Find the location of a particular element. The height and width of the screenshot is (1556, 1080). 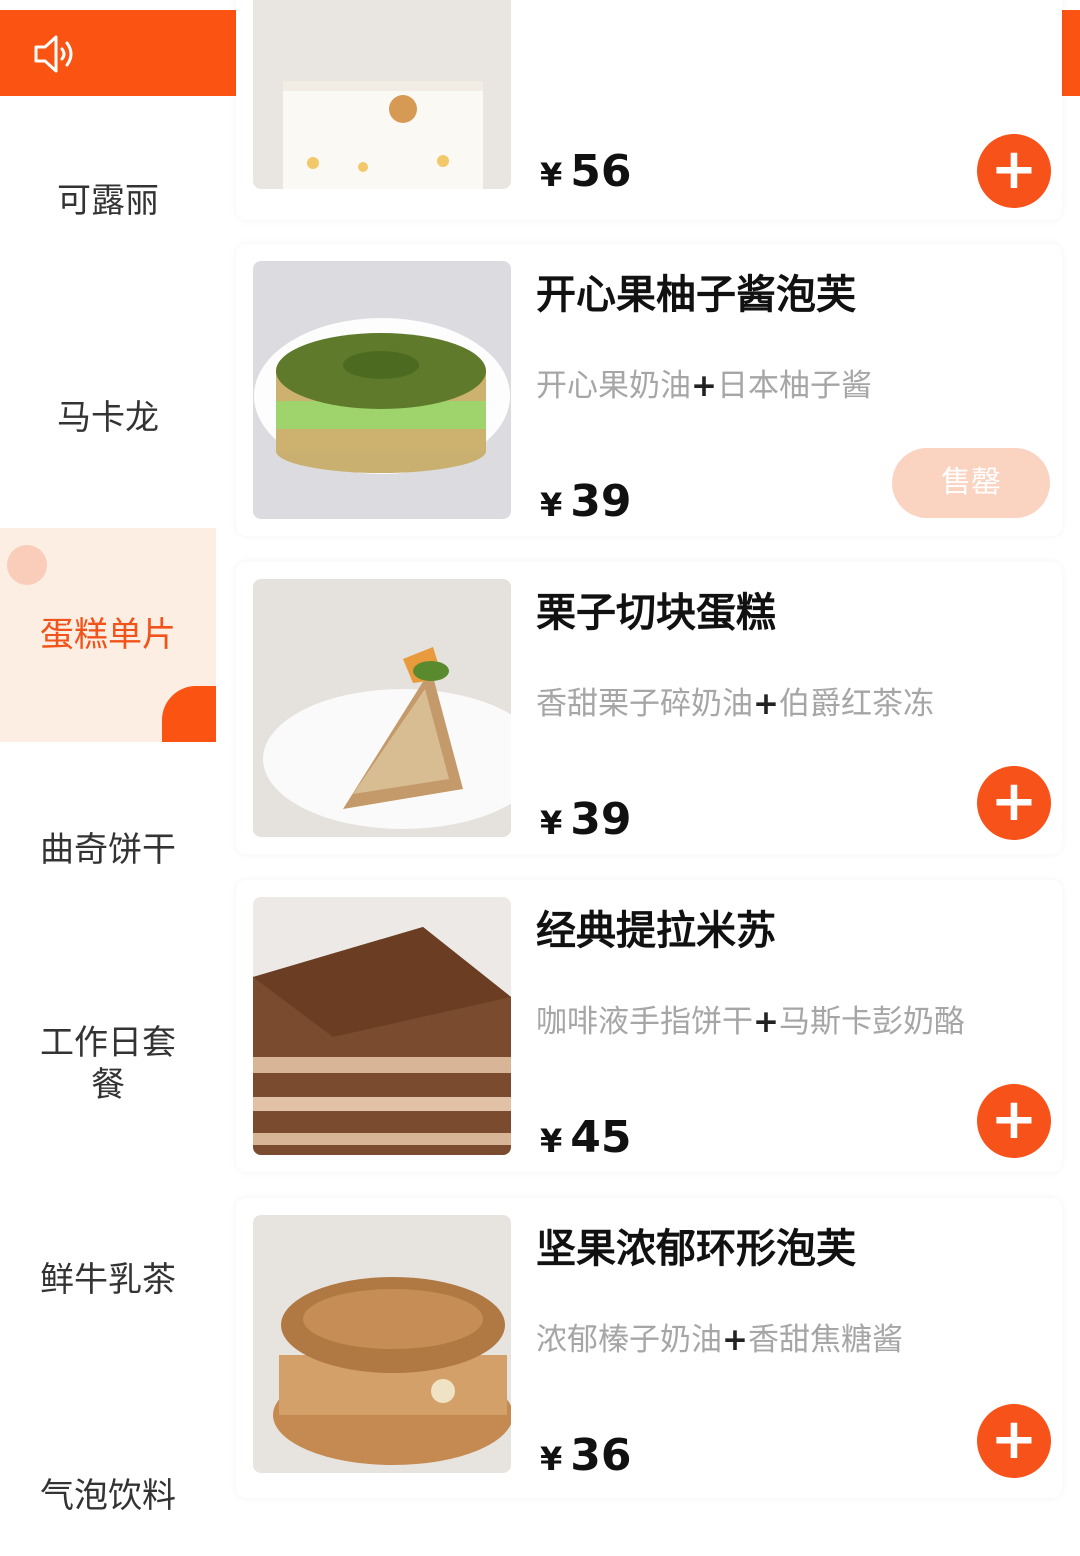

product-card: 栗子切块蛋糕 香甜栗子碎奶油+伯爵红茶冻 ¥39 + is located at coordinates (649, 708).